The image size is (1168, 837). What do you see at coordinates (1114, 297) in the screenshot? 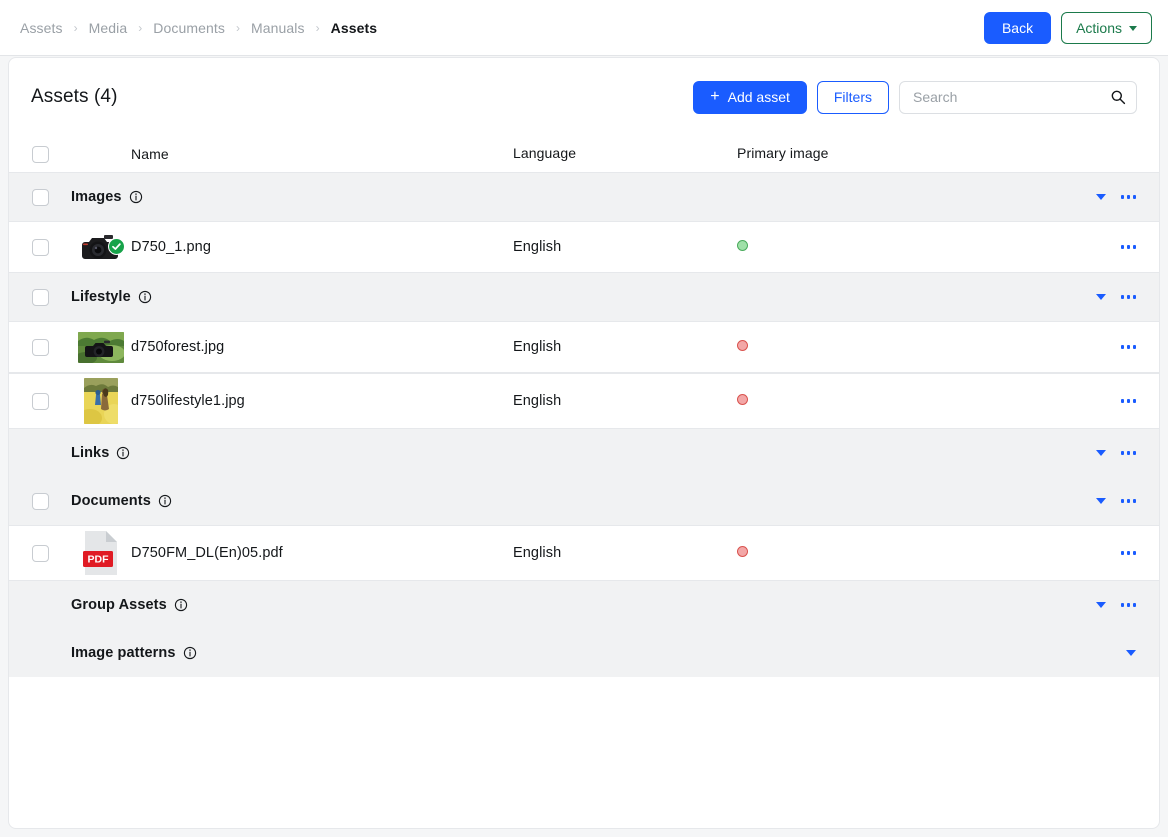
I see `group-controls-lifestyle` at bounding box center [1114, 297].